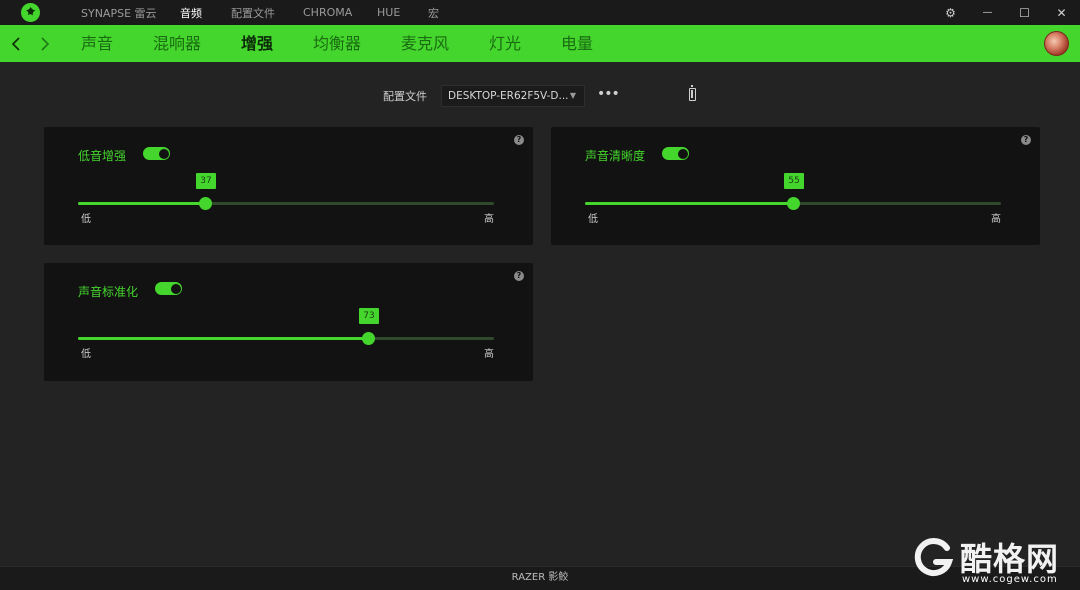 The image size is (1080, 590). I want to click on tab-equalizer: 均衡器, so click(337, 43).